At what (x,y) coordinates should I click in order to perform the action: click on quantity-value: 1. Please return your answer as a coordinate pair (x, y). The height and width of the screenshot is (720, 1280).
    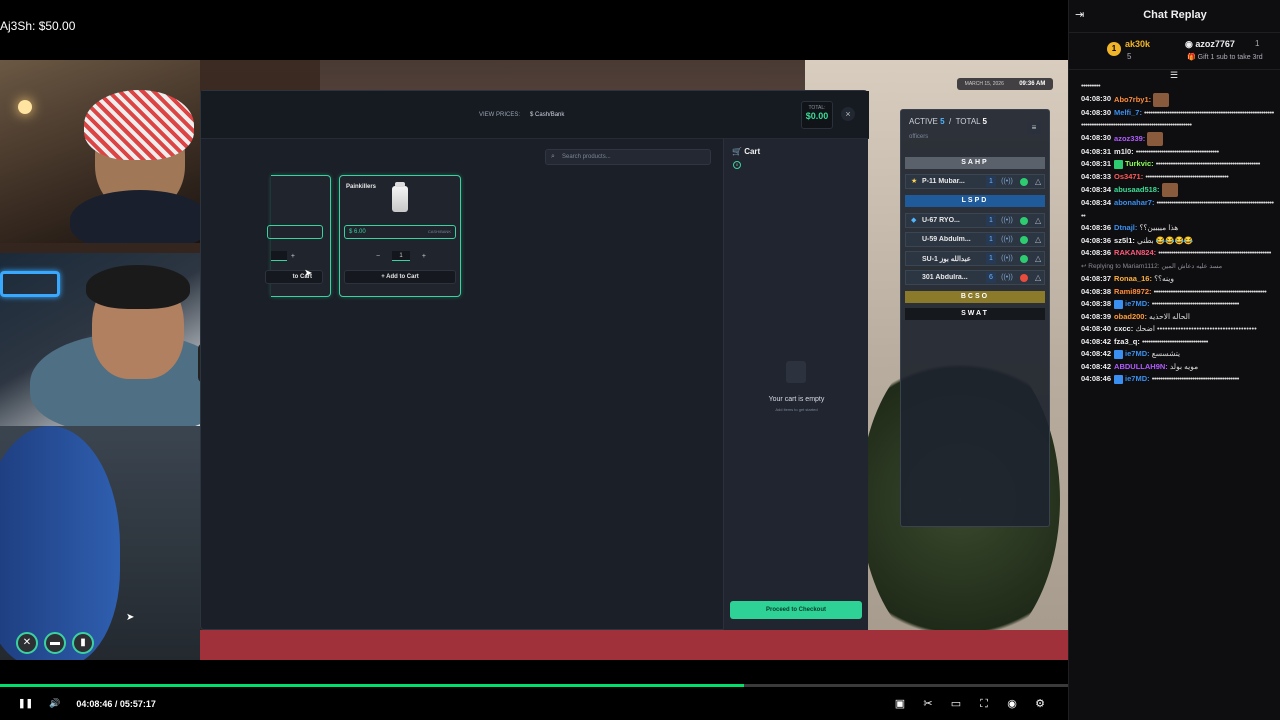
    Looking at the image, I should click on (401, 256).